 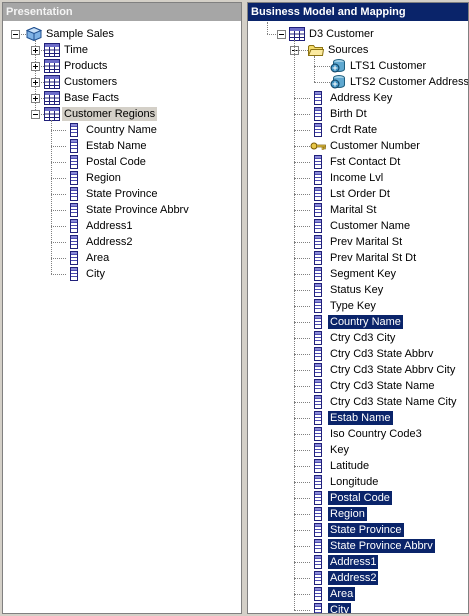 What do you see at coordinates (122, 66) in the screenshot?
I see `presentation-table-products: Products` at bounding box center [122, 66].